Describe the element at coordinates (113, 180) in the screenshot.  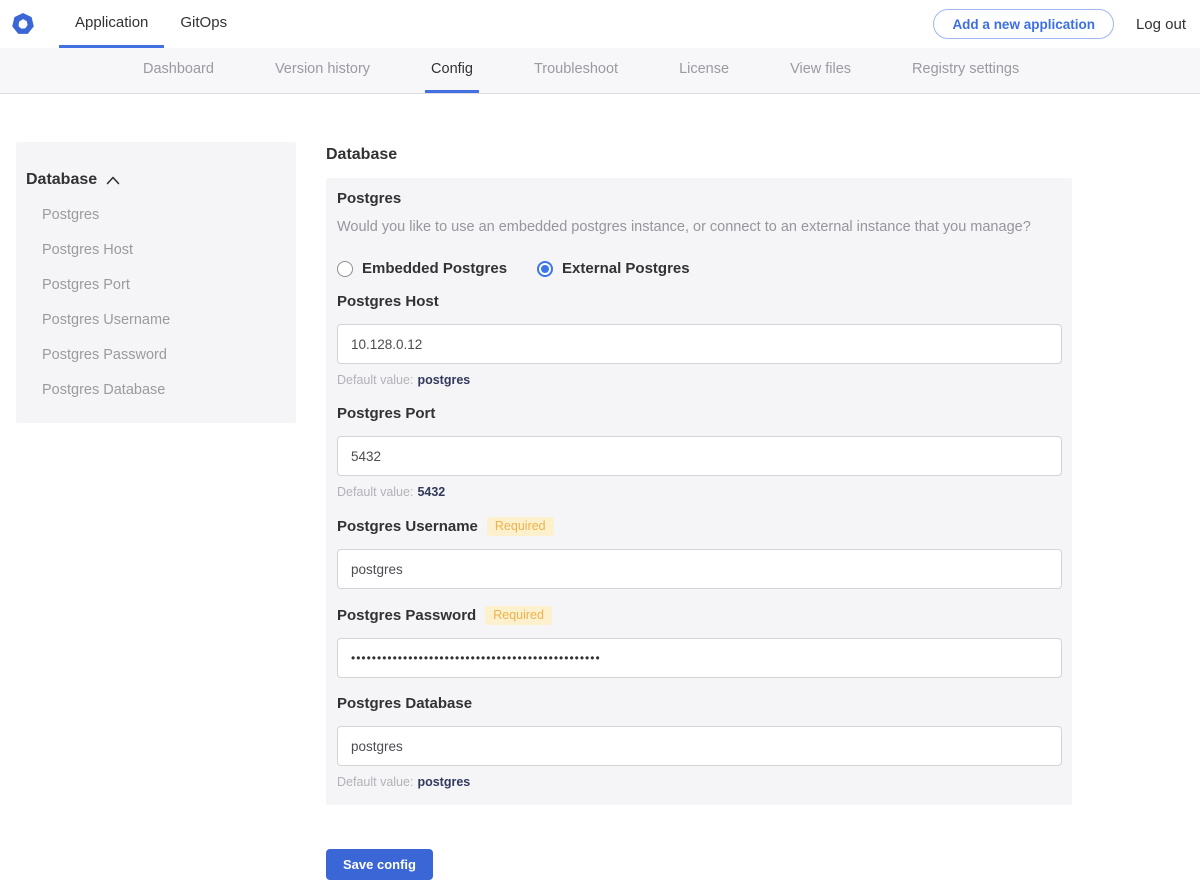
I see `chevron-up-icon` at that location.